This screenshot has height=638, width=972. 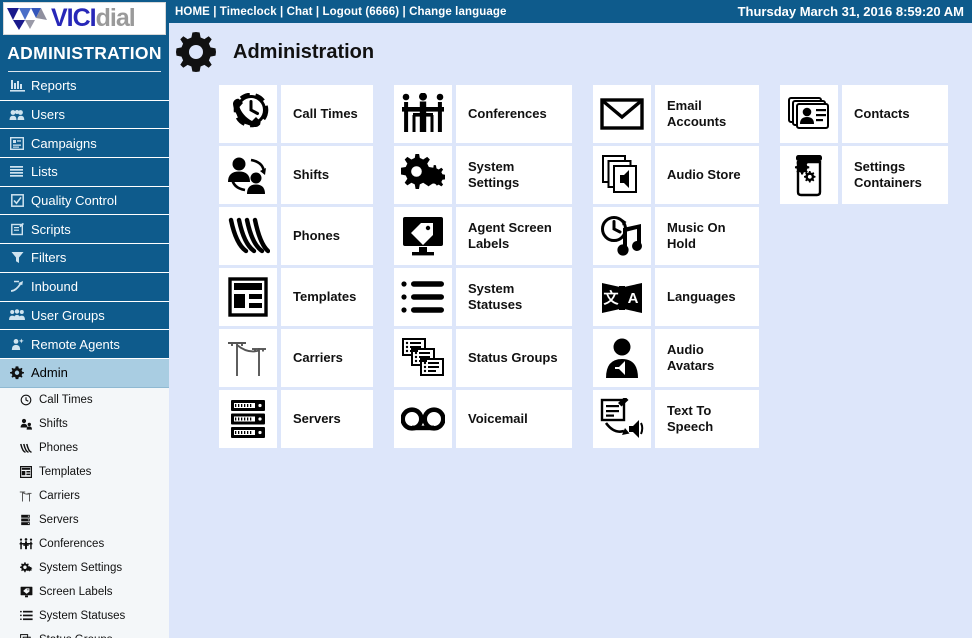 I want to click on sidebar-item-label: Users, so click(x=48, y=115).